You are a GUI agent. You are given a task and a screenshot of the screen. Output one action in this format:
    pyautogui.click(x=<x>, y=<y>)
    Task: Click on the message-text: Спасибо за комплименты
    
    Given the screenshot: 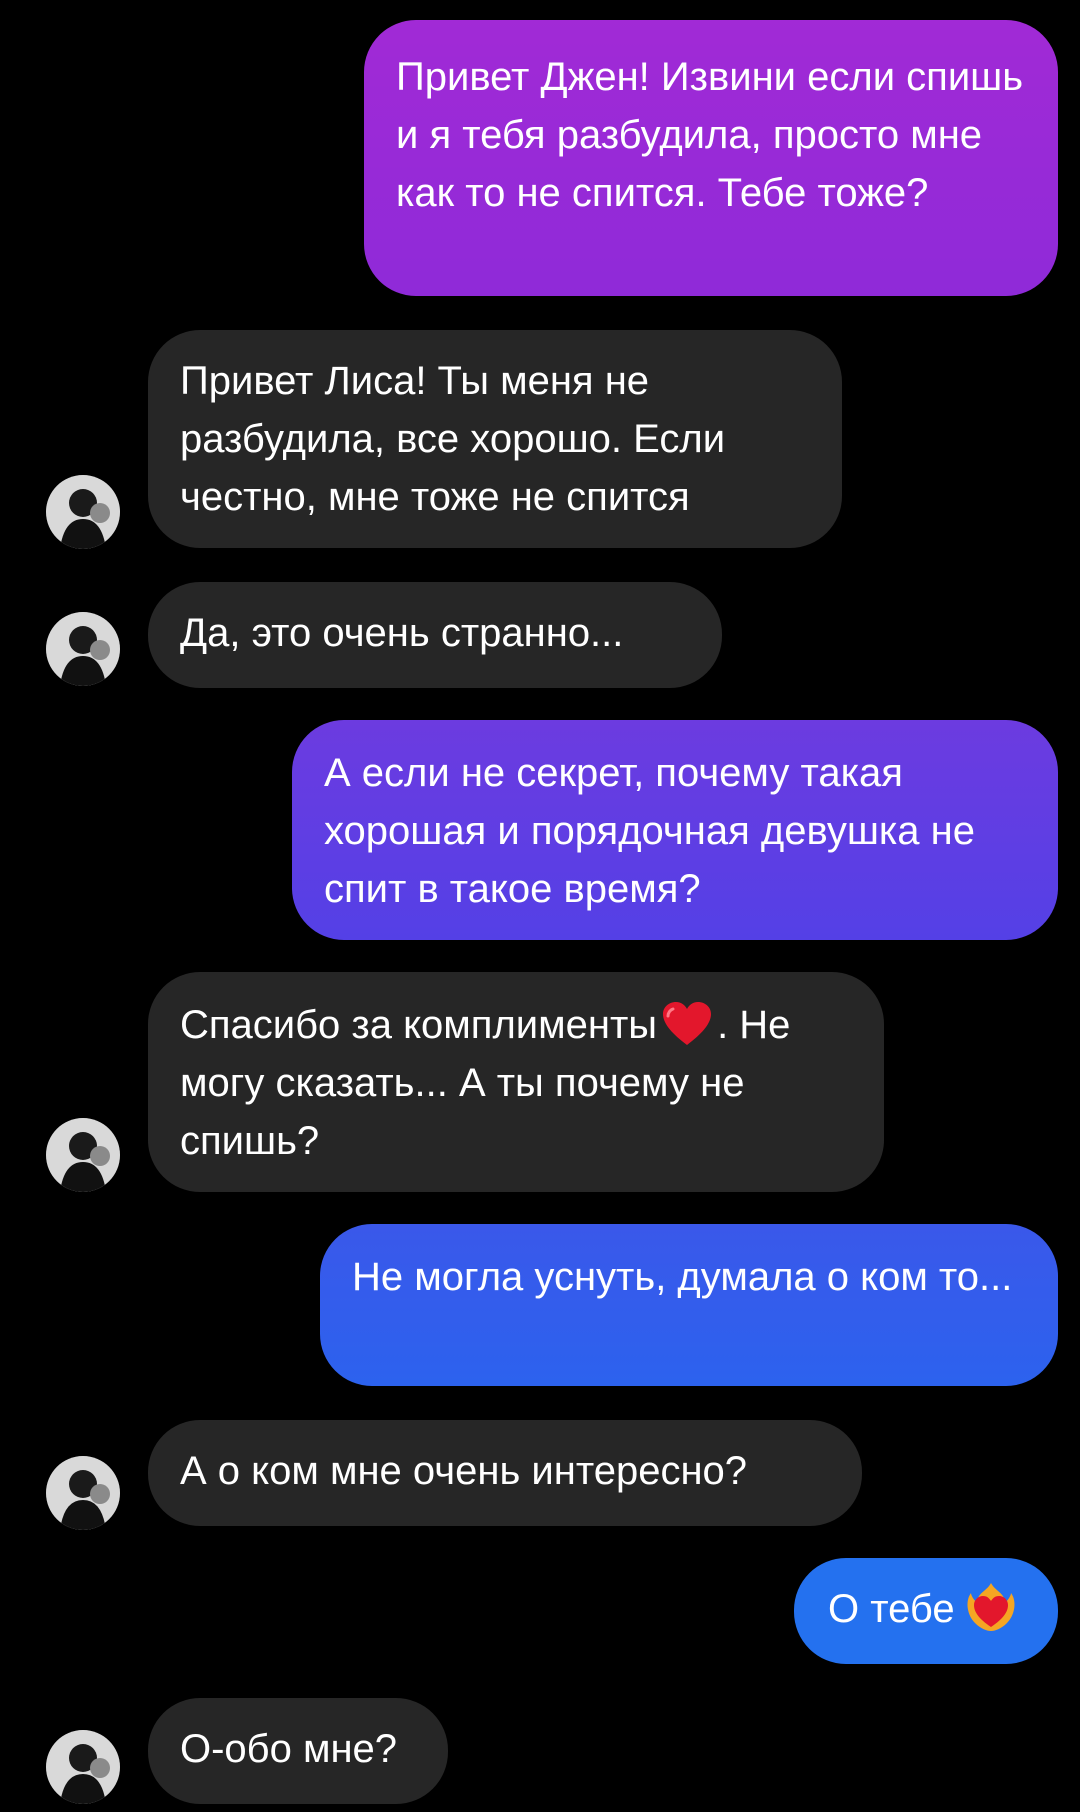 What is the action you would take?
    pyautogui.click(x=419, y=1025)
    